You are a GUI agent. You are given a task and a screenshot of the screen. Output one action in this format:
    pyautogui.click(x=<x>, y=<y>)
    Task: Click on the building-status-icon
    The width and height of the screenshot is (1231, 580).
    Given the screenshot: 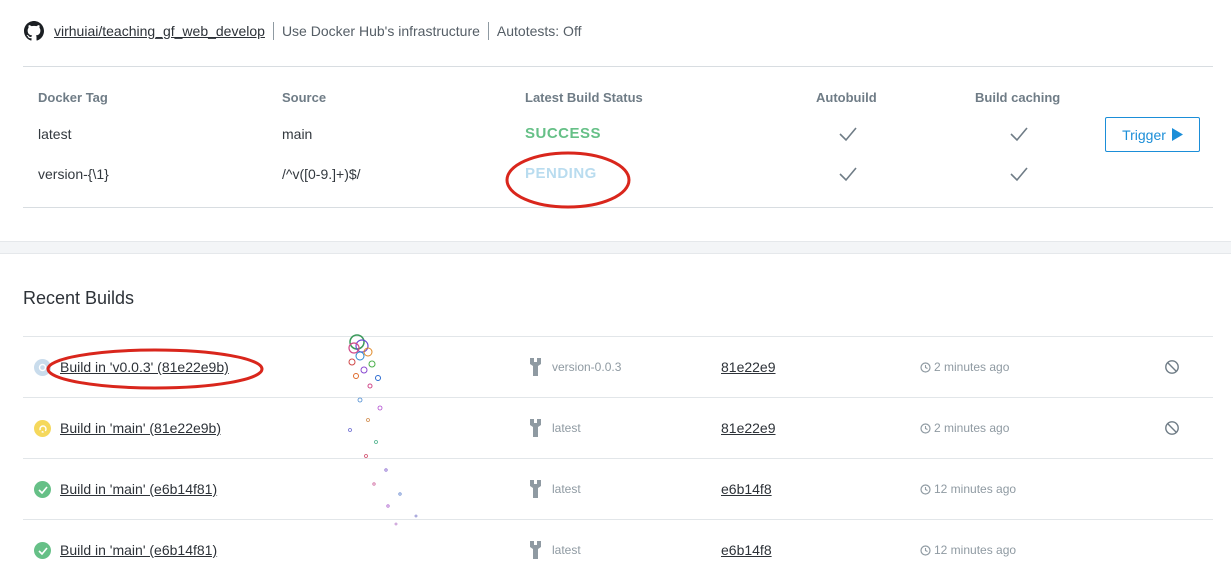 What is the action you would take?
    pyautogui.click(x=42, y=428)
    